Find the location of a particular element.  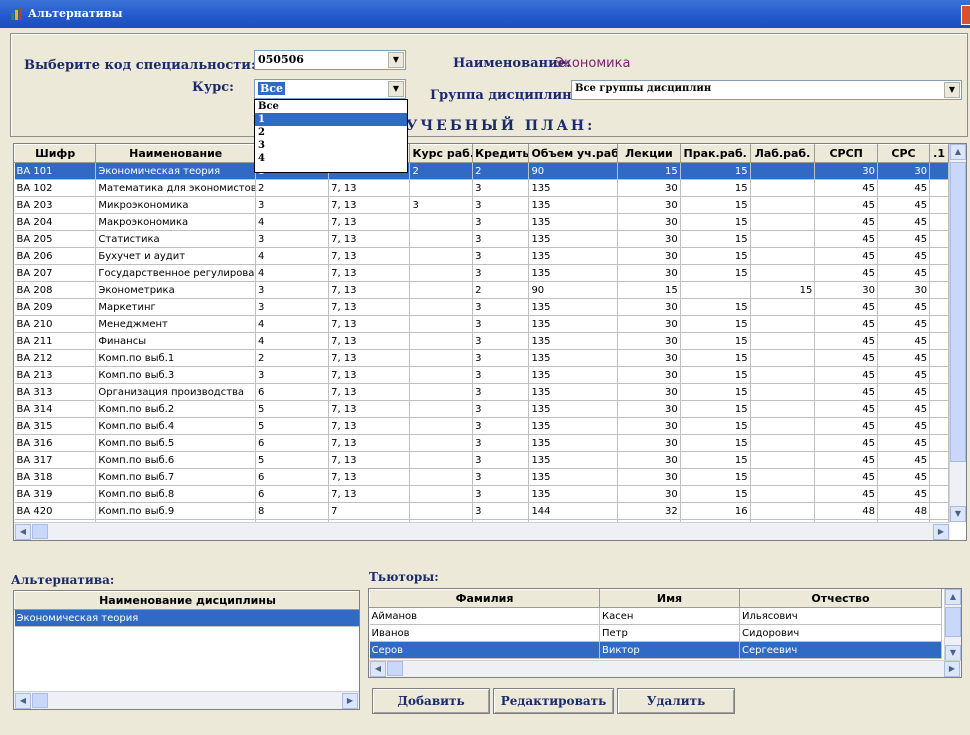

table-row: BA 213 Комп.по выб.3 3 7, 13 3 135 30 15 45 45 is located at coordinates (481, 375).